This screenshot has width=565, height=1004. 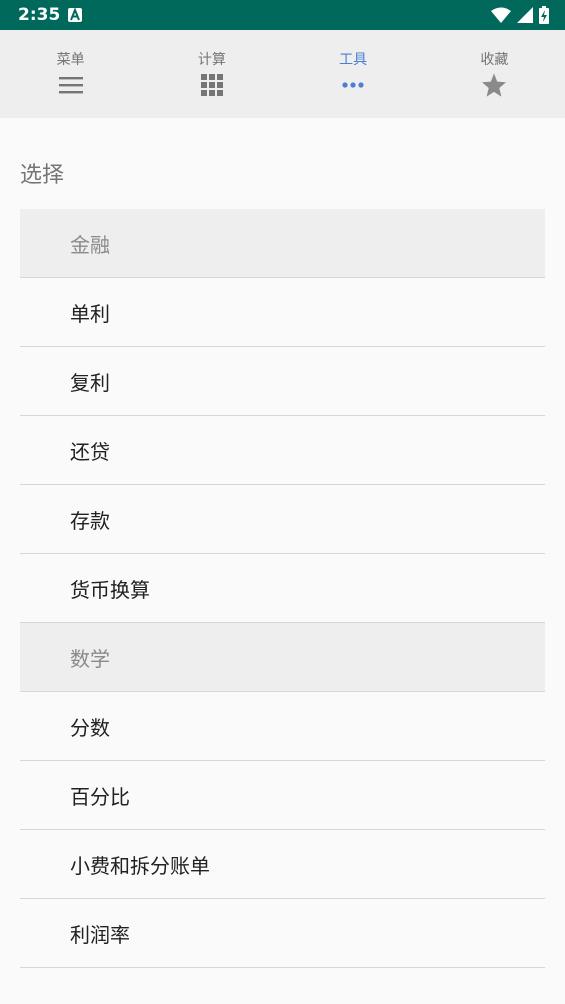 I want to click on tab-menu: 菜单, so click(x=70, y=74).